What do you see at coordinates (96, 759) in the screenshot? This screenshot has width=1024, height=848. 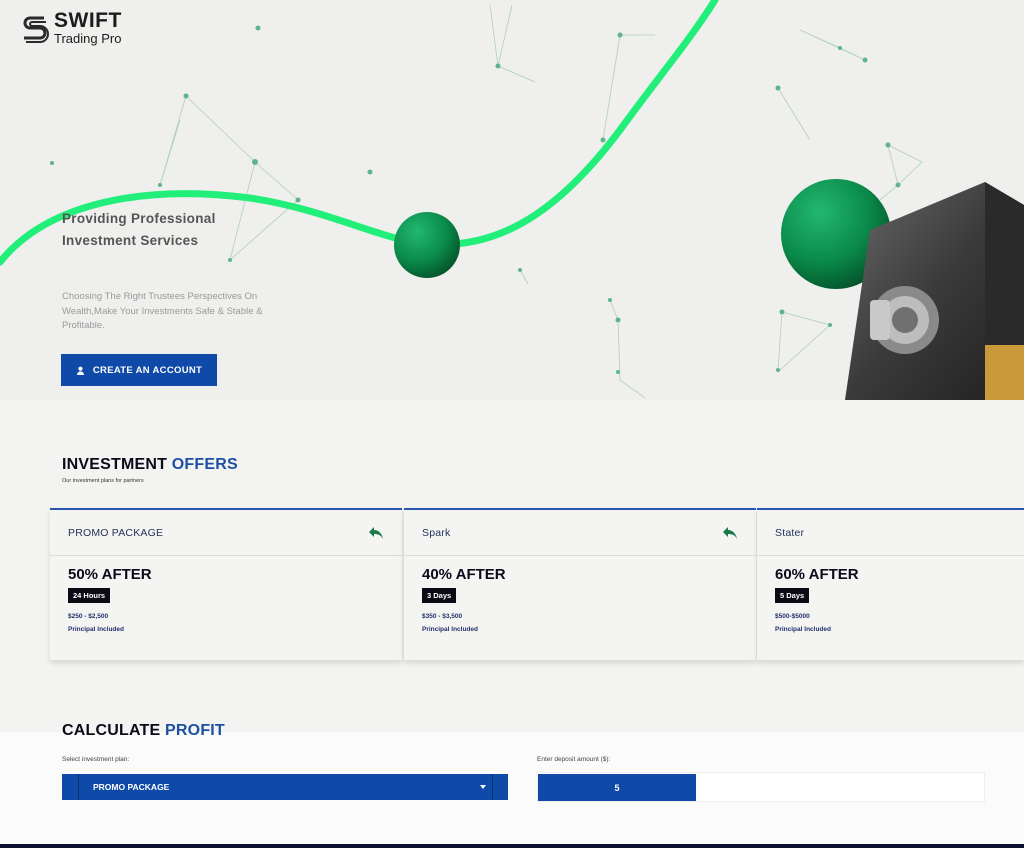 I see `plan-select-label: Select investment plan:` at bounding box center [96, 759].